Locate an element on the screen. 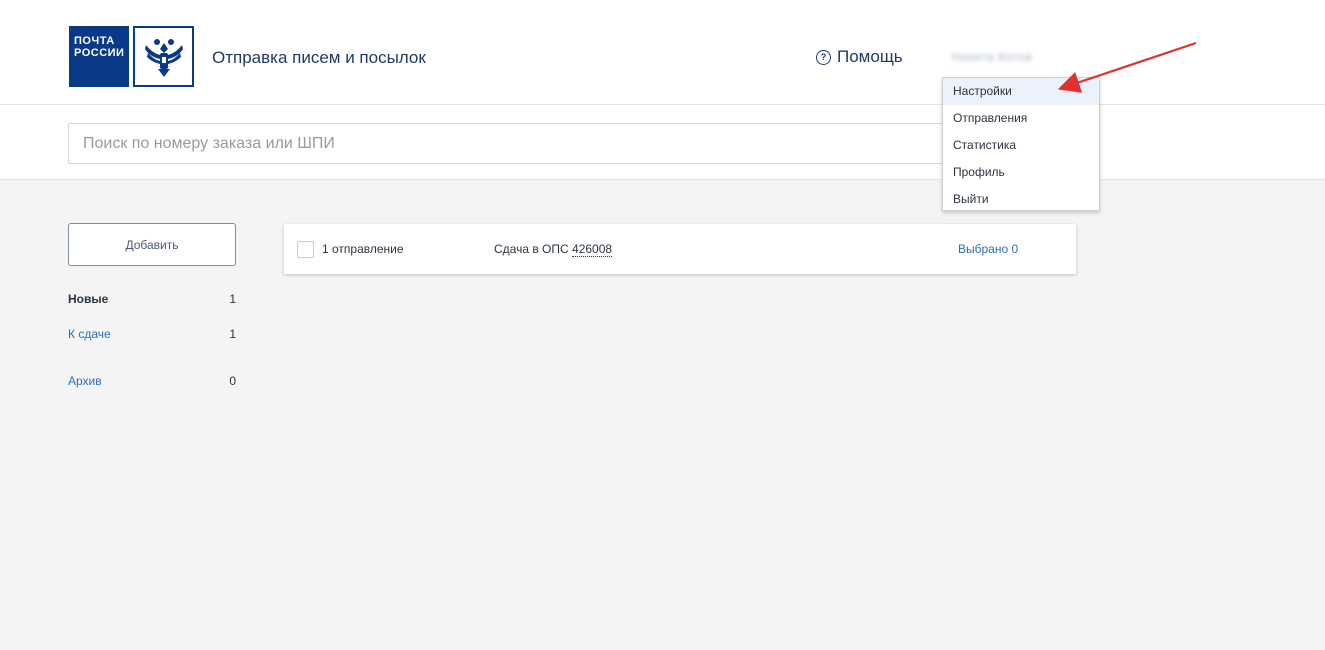 This screenshot has width=1325, height=650. logo-wordmark: ПОЧТА РОССИИ is located at coordinates (99, 56).